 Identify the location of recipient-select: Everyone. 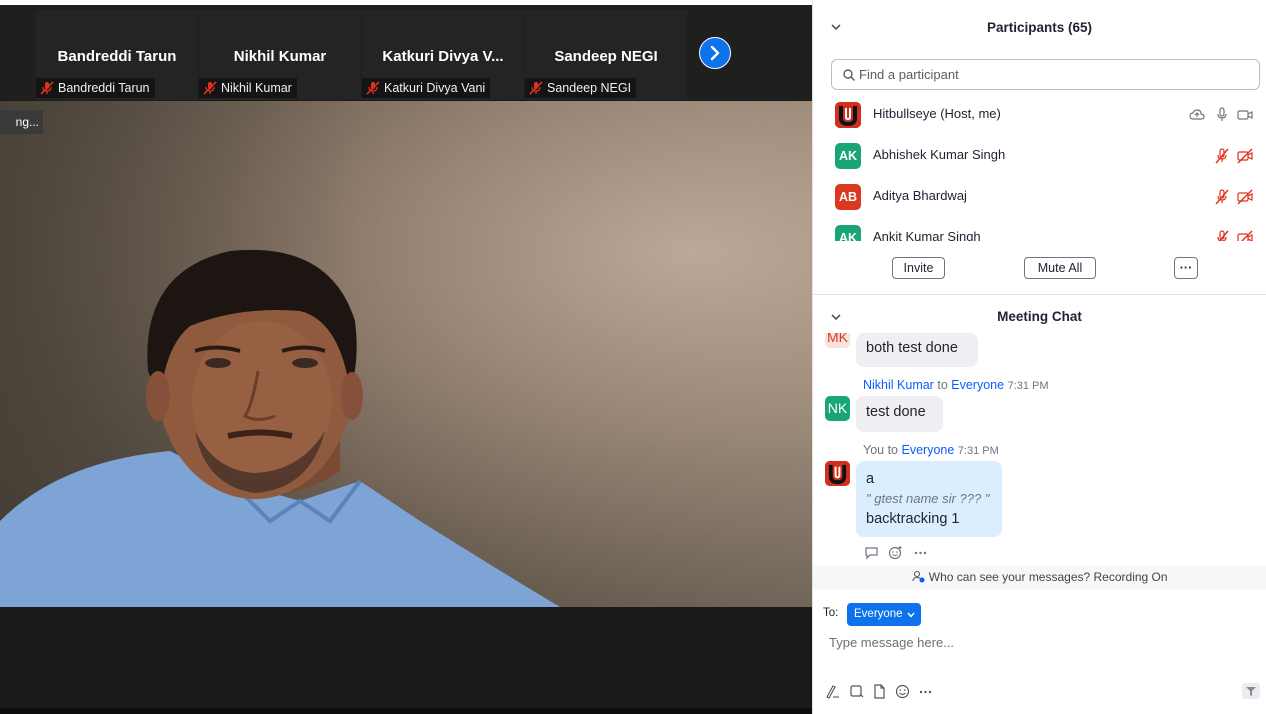
(884, 614).